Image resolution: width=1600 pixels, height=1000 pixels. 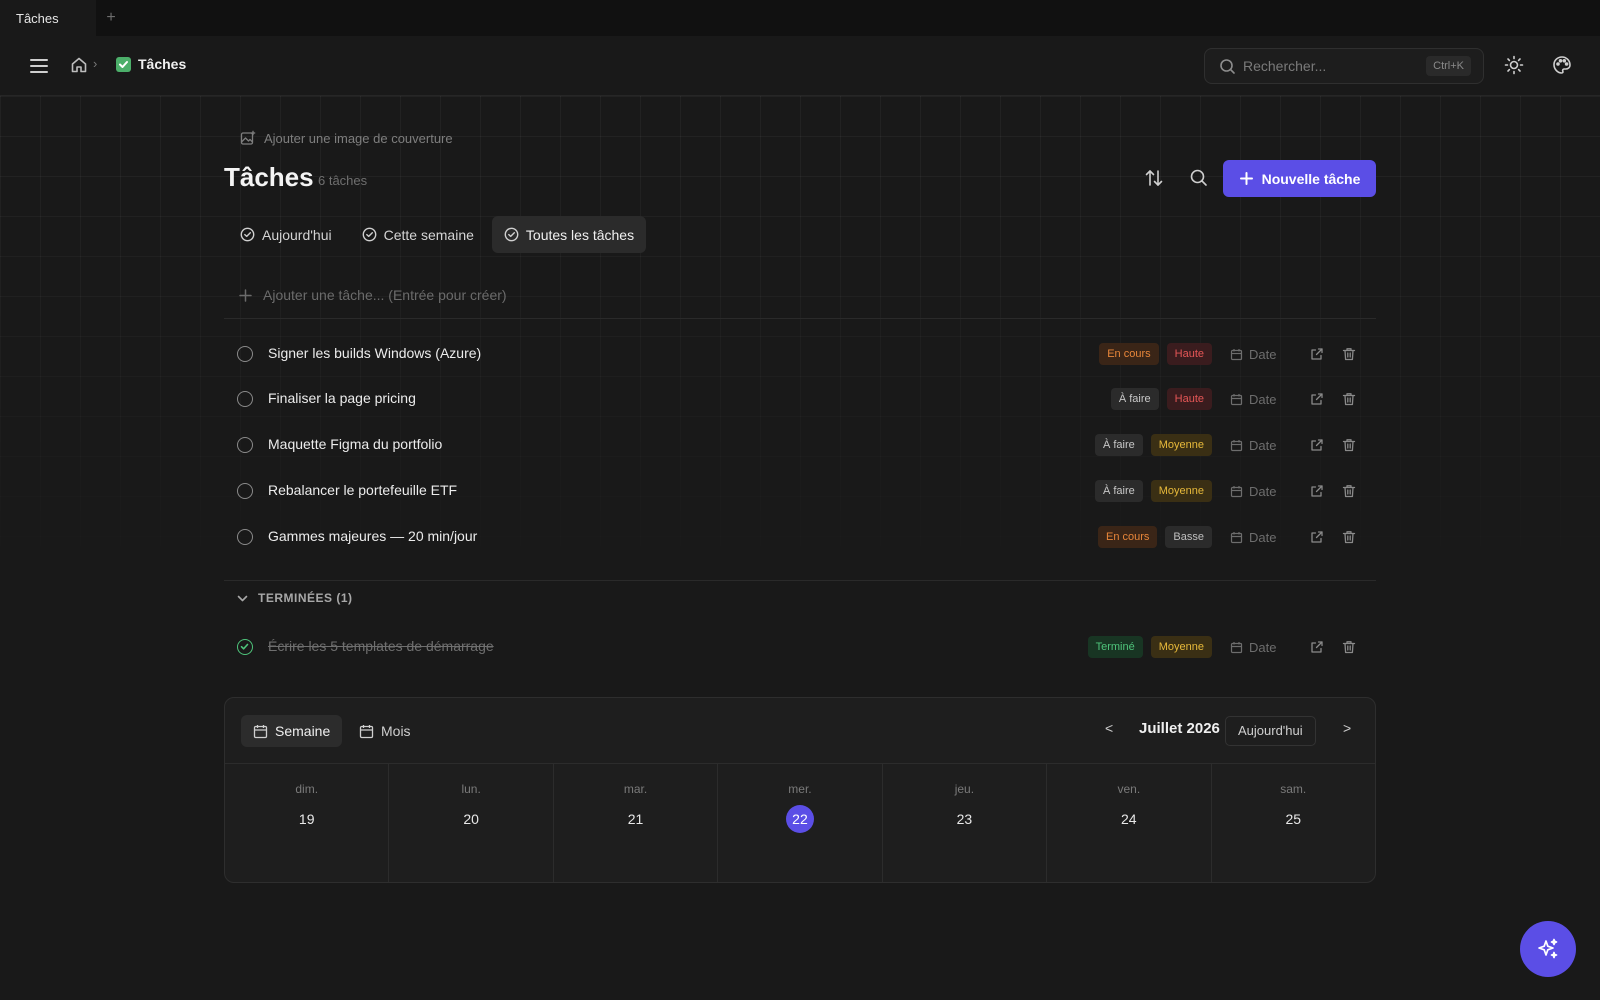 I want to click on calendar-icon, so click(x=260, y=731).